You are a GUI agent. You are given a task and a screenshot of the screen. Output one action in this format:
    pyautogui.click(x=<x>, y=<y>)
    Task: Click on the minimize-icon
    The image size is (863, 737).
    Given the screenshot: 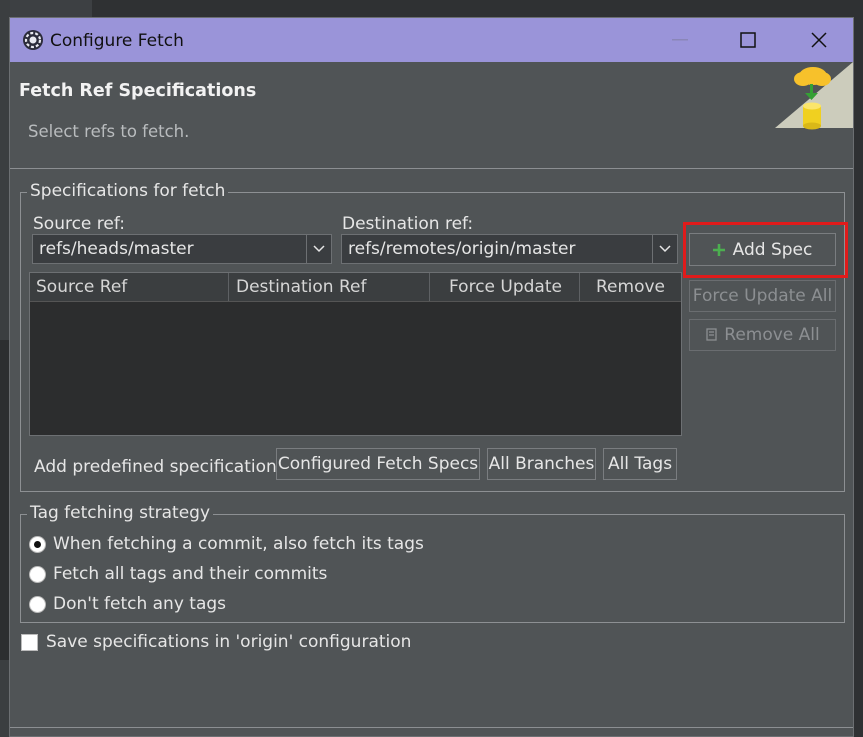 What is the action you would take?
    pyautogui.click(x=680, y=40)
    